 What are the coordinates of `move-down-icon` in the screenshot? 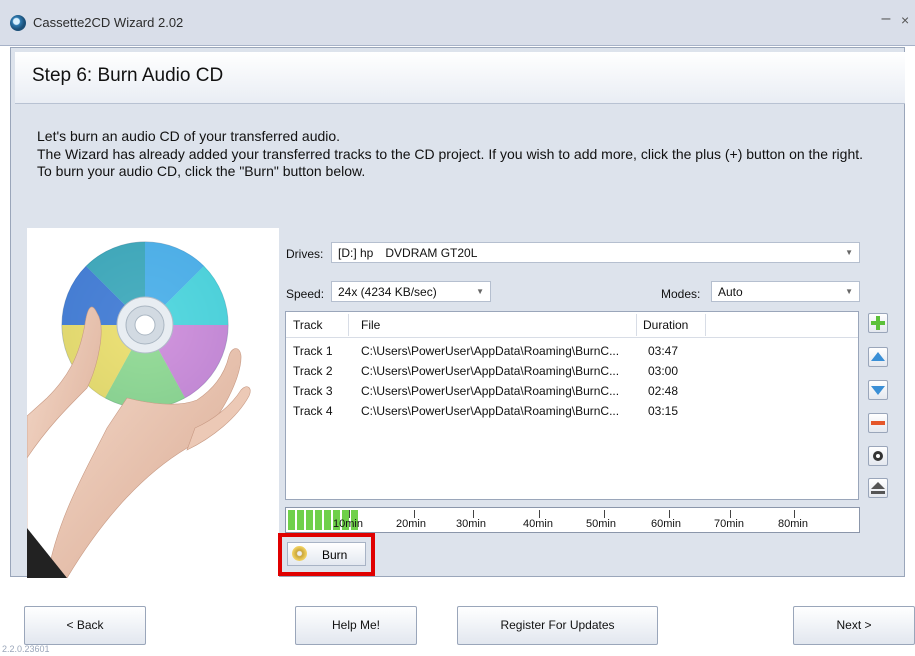 It's located at (878, 390).